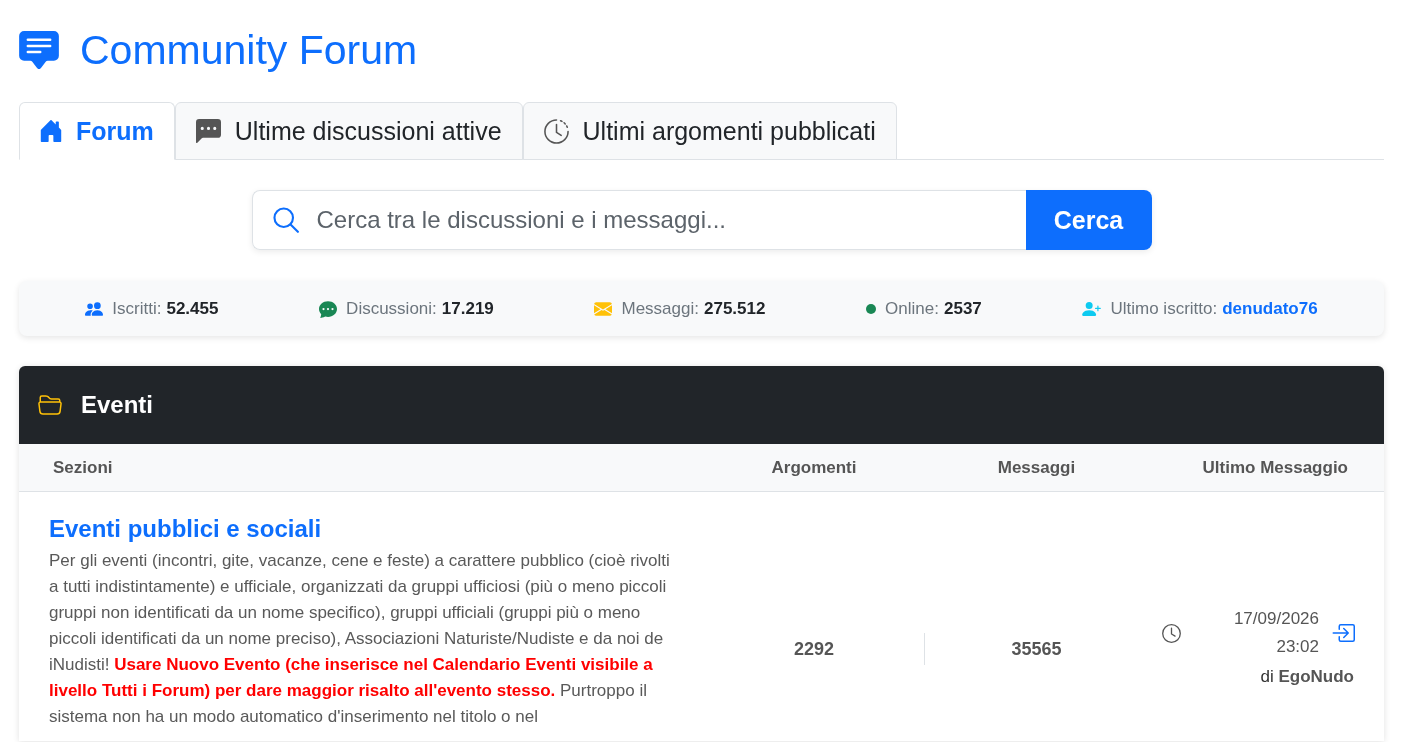 This screenshot has width=1402, height=742. What do you see at coordinates (1036, 649) in the screenshot?
I see `post-count: 35565` at bounding box center [1036, 649].